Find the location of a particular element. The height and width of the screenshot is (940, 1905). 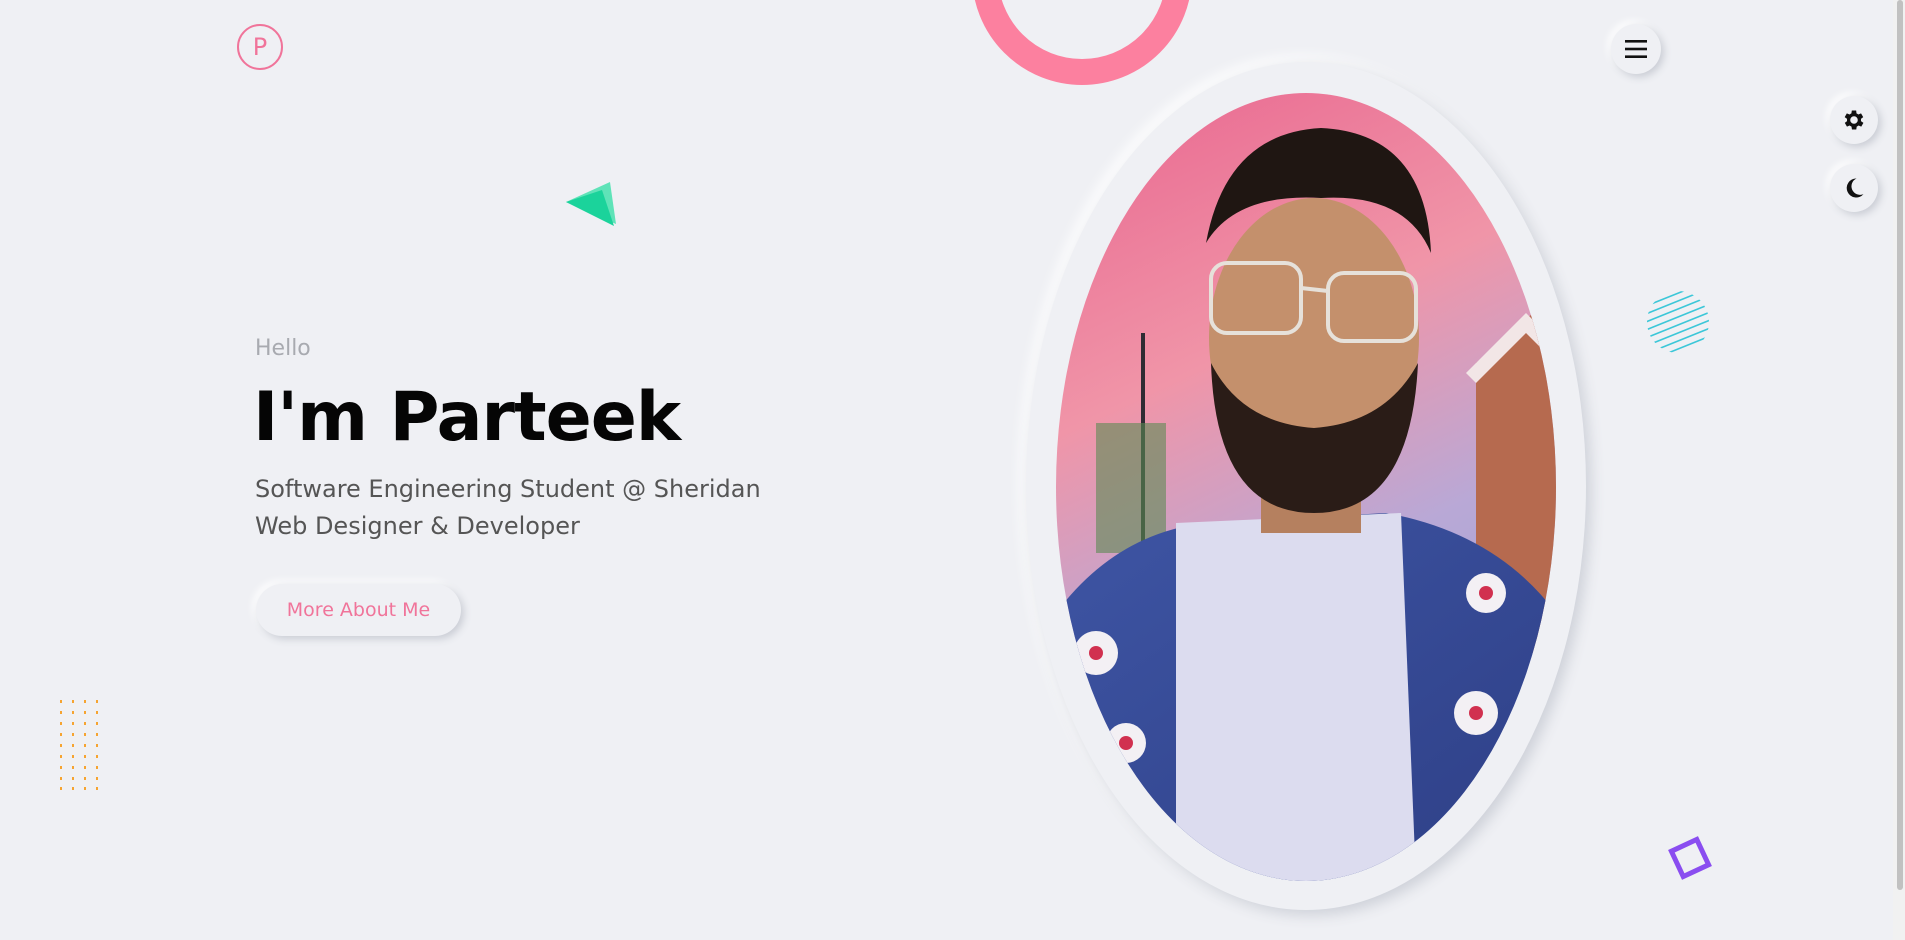

decorative-orange-dots-icon is located at coordinates (79, 745).